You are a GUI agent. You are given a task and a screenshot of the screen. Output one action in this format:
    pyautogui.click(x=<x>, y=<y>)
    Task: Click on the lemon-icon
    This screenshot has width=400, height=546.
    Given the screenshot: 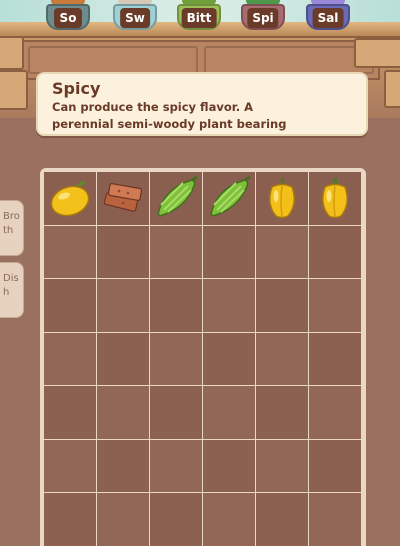 What is the action you would take?
    pyautogui.click(x=70, y=198)
    